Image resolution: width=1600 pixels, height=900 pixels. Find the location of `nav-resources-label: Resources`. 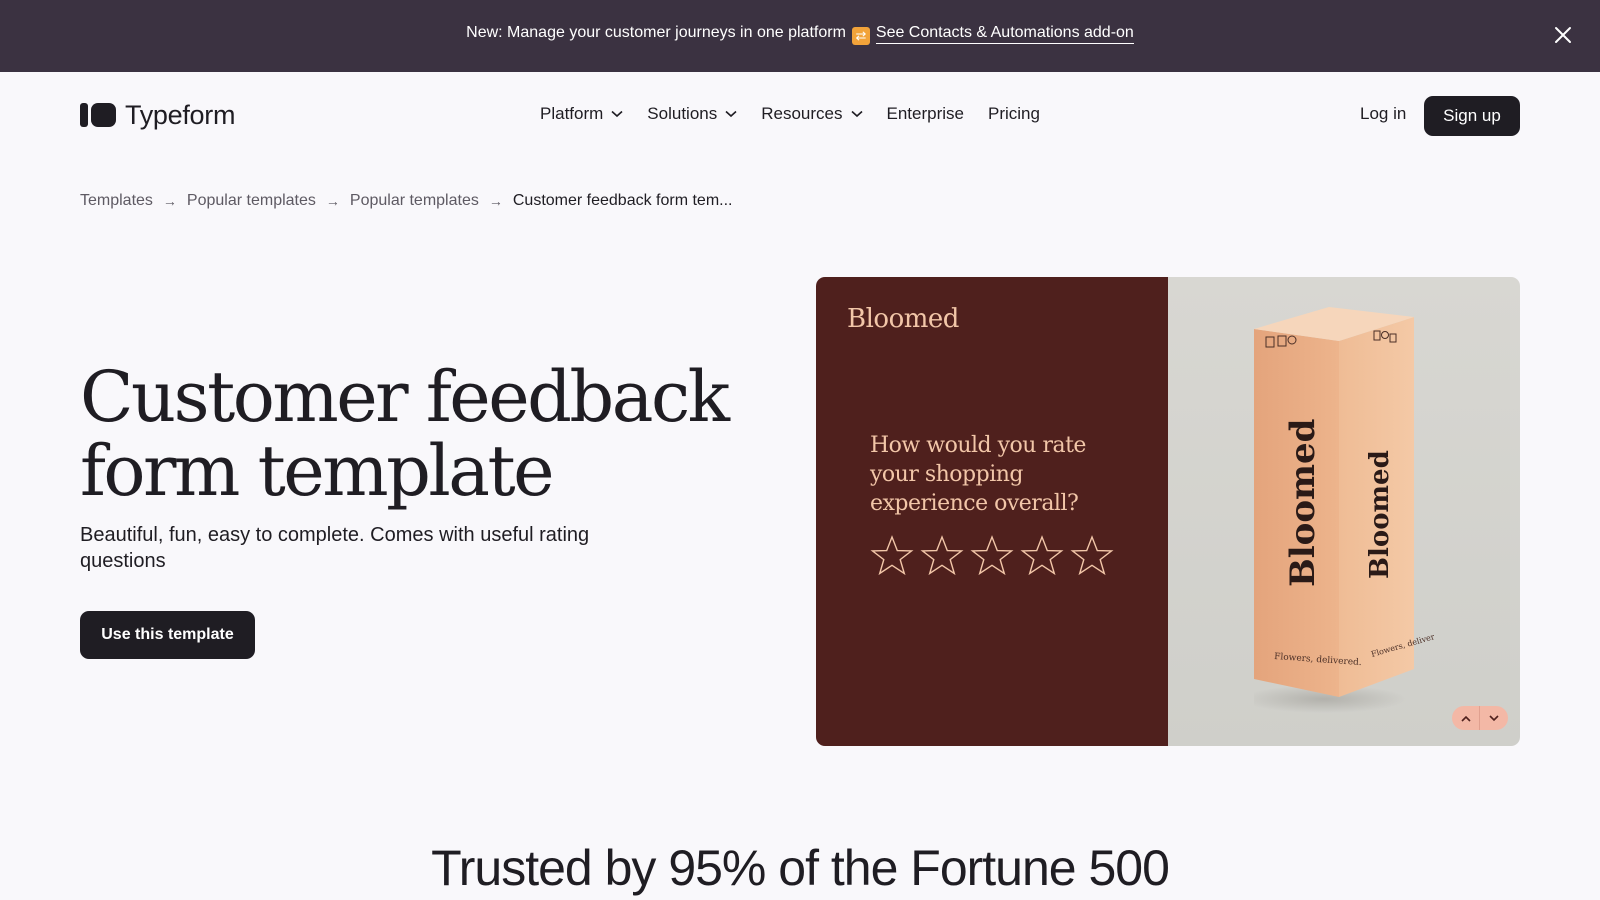

nav-resources-label: Resources is located at coordinates (802, 113).